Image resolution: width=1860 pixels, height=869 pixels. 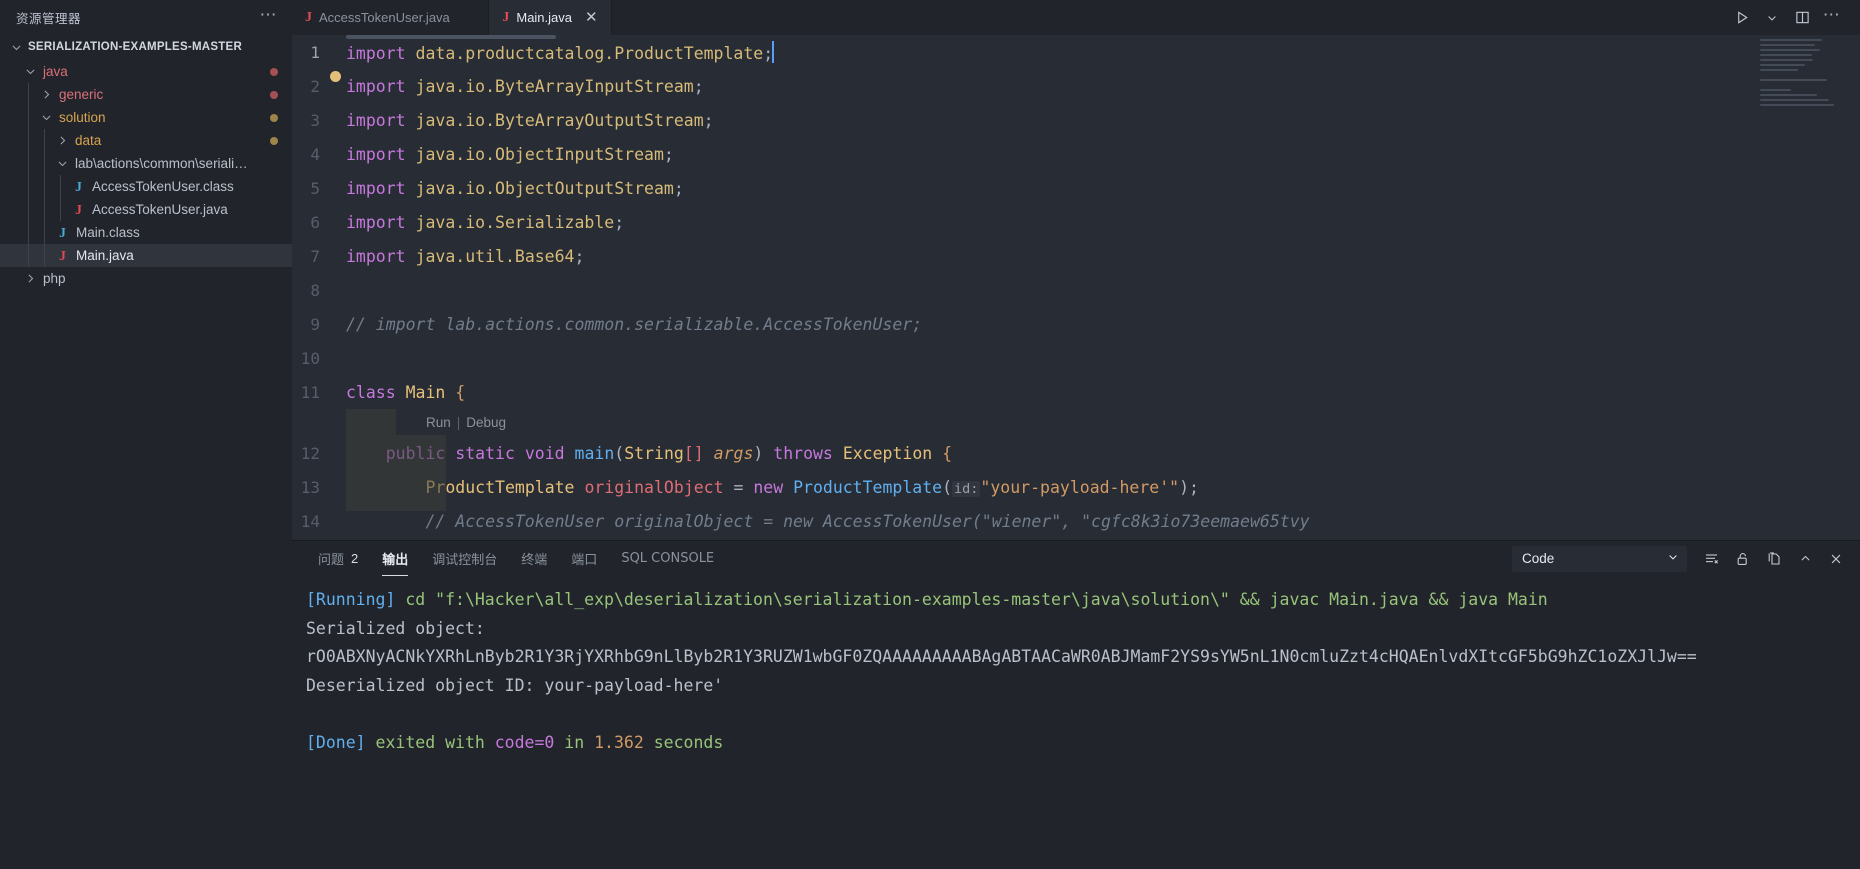 I want to click on code-line: 8, so click(x=1076, y=290).